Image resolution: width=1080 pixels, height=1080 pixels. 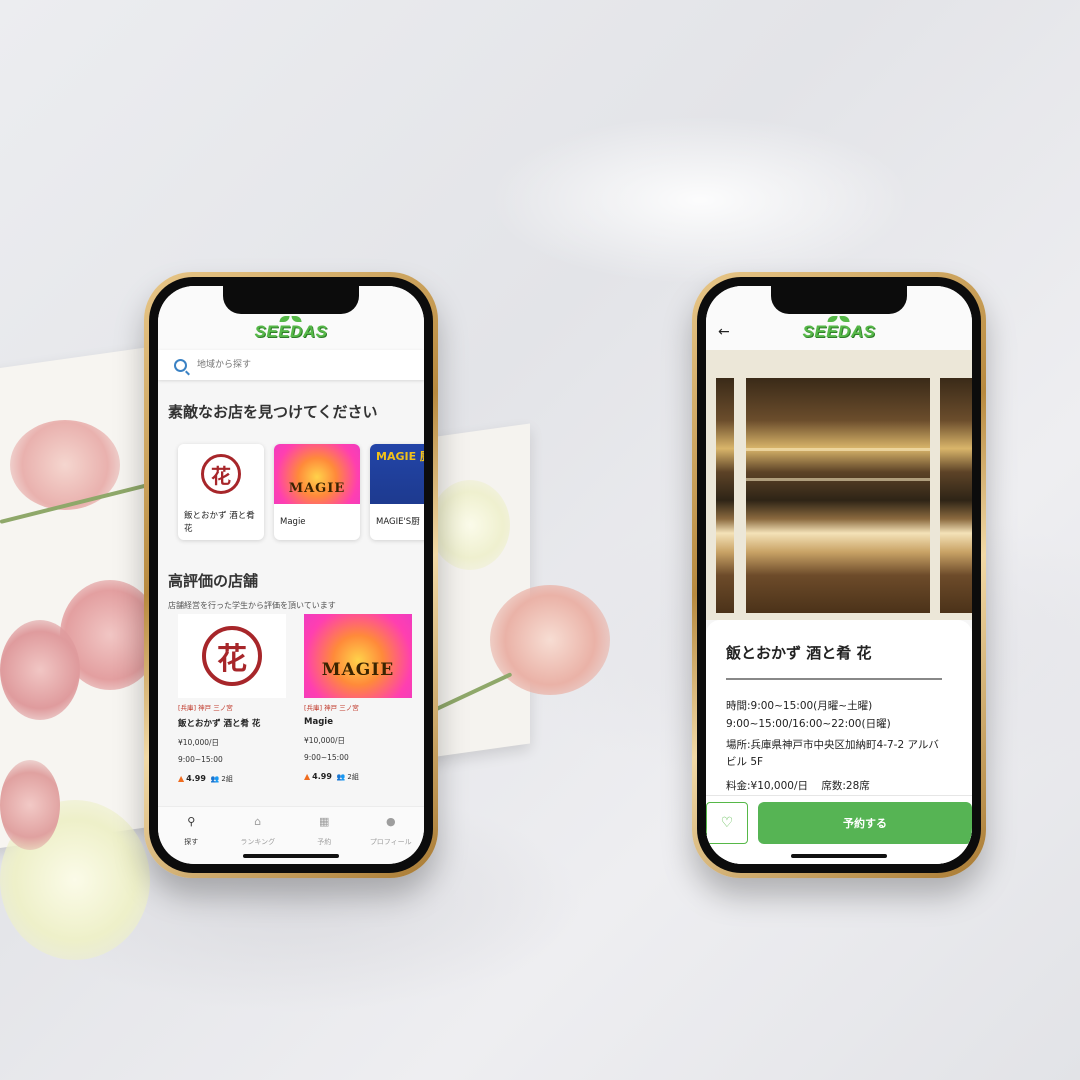 What do you see at coordinates (191, 821) in the screenshot?
I see `search-icon: ⚲` at bounding box center [191, 821].